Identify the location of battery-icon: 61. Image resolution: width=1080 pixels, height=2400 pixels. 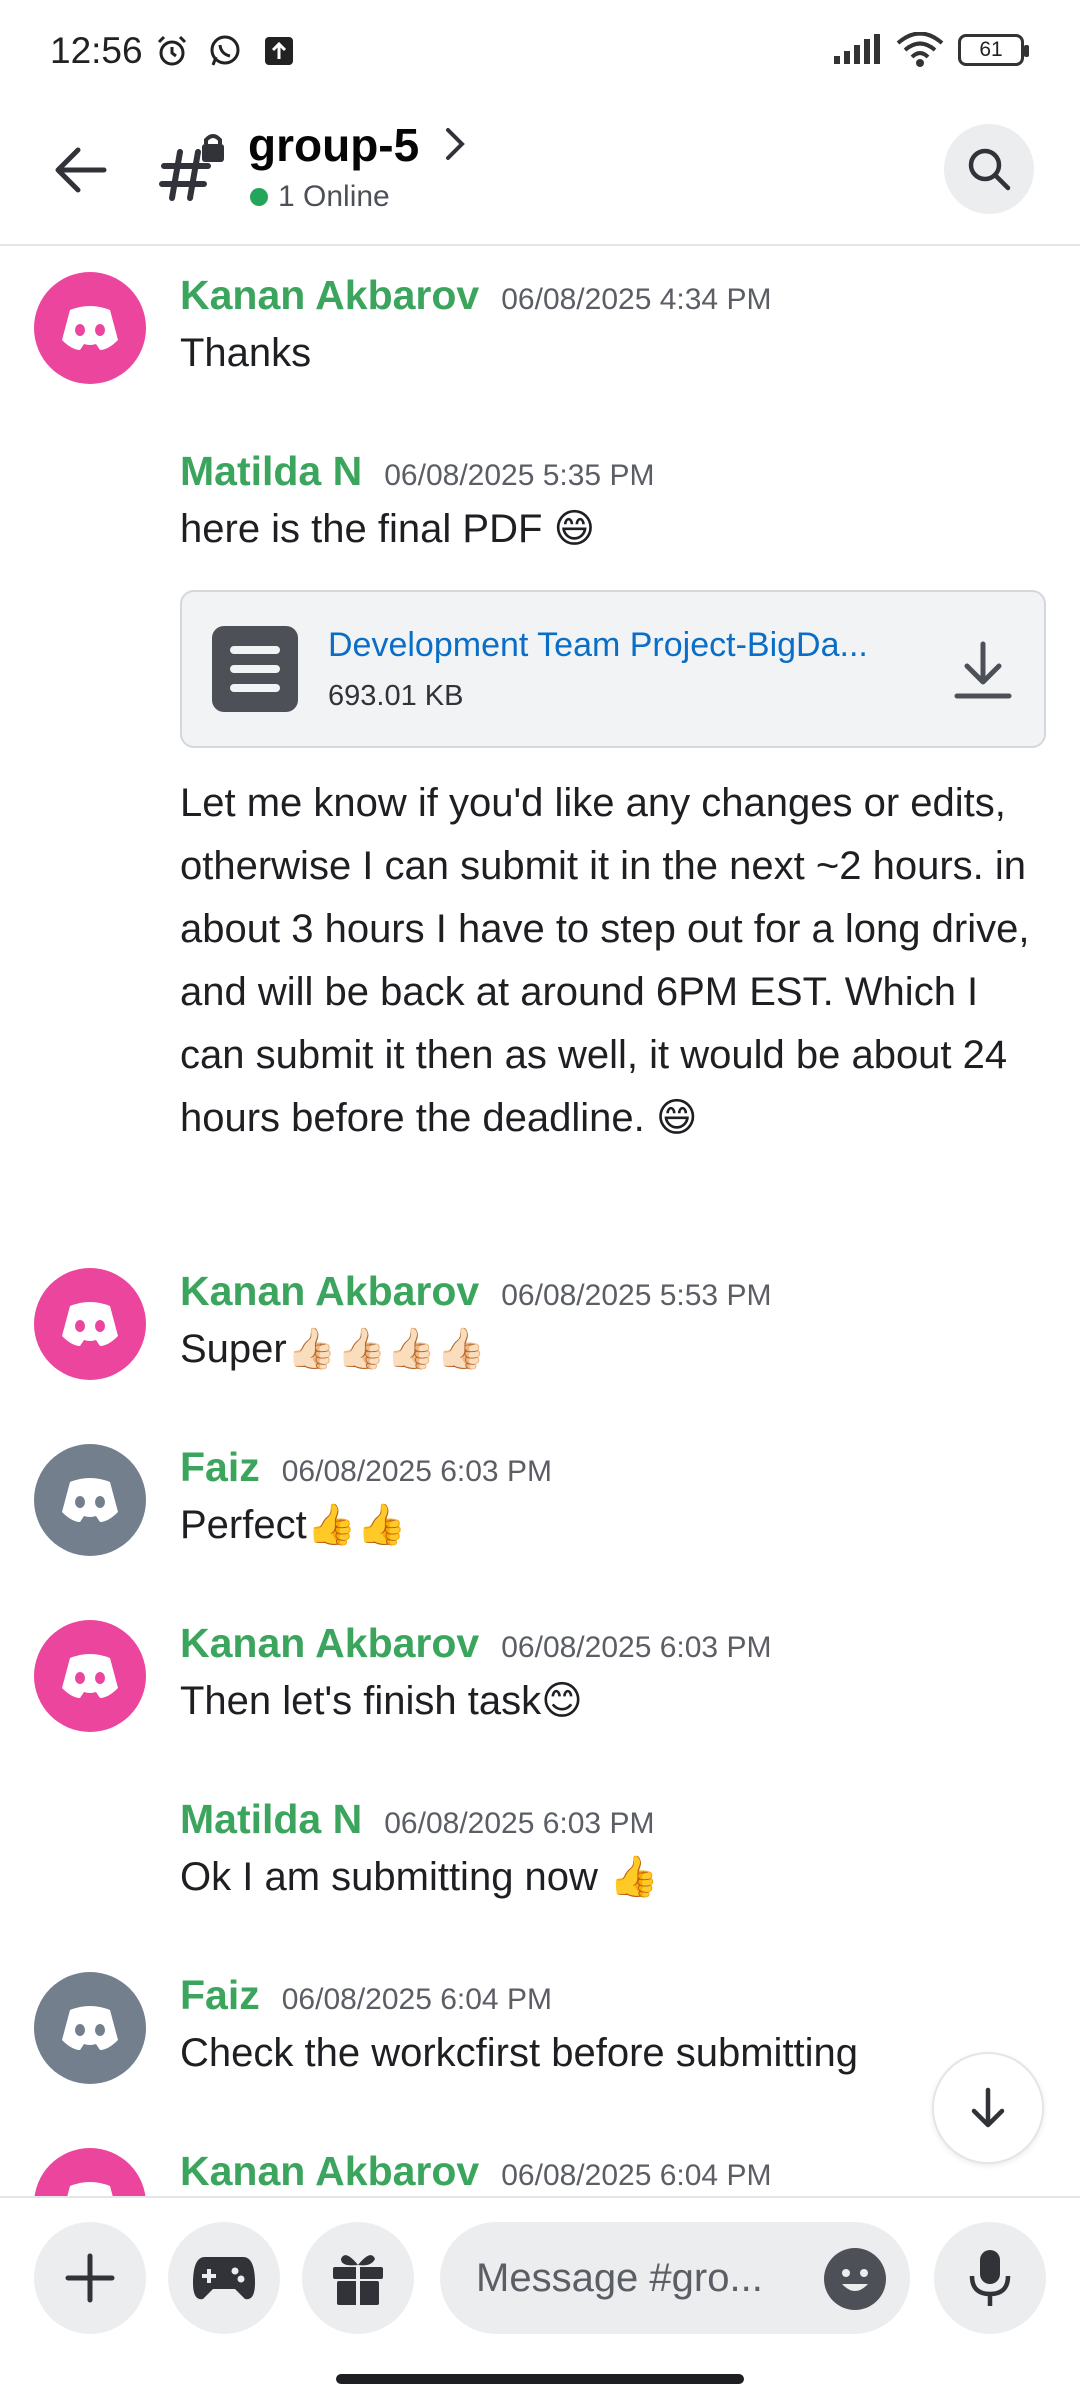
(993, 50).